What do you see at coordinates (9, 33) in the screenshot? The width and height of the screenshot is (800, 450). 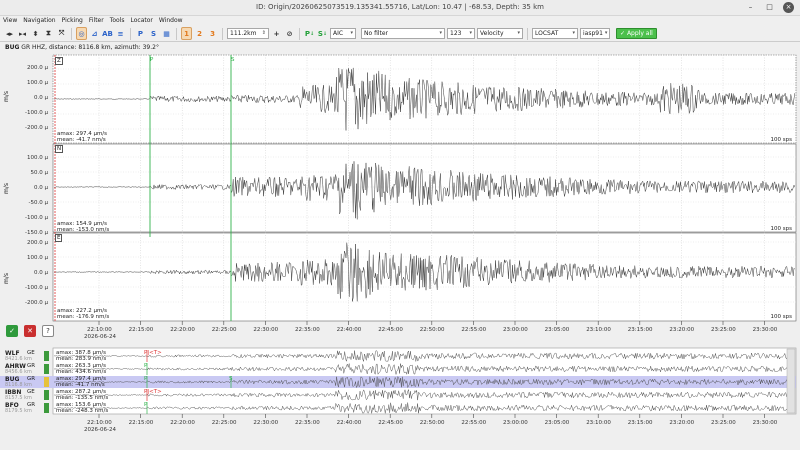 I see `scroll-horizontal-icon: ◂▸` at bounding box center [9, 33].